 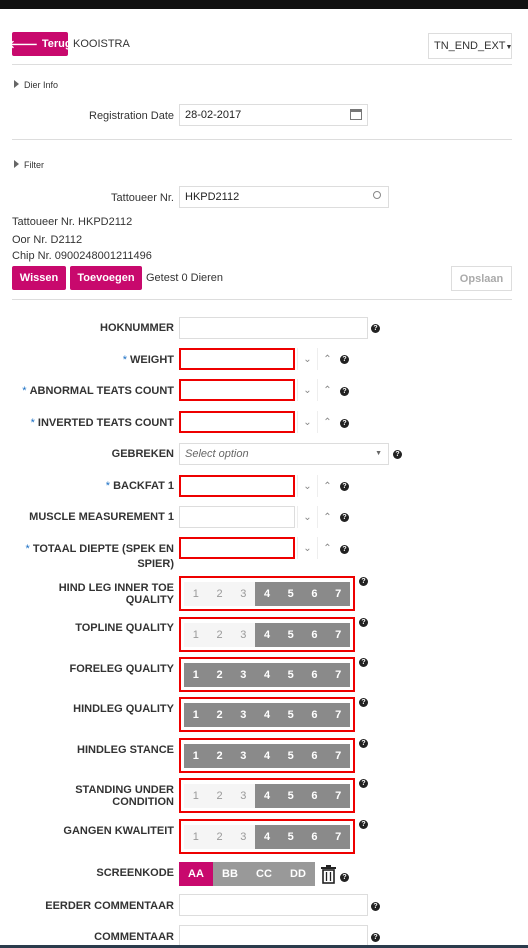 What do you see at coordinates (237, 548) in the screenshot?
I see `totaal-diepte-input` at bounding box center [237, 548].